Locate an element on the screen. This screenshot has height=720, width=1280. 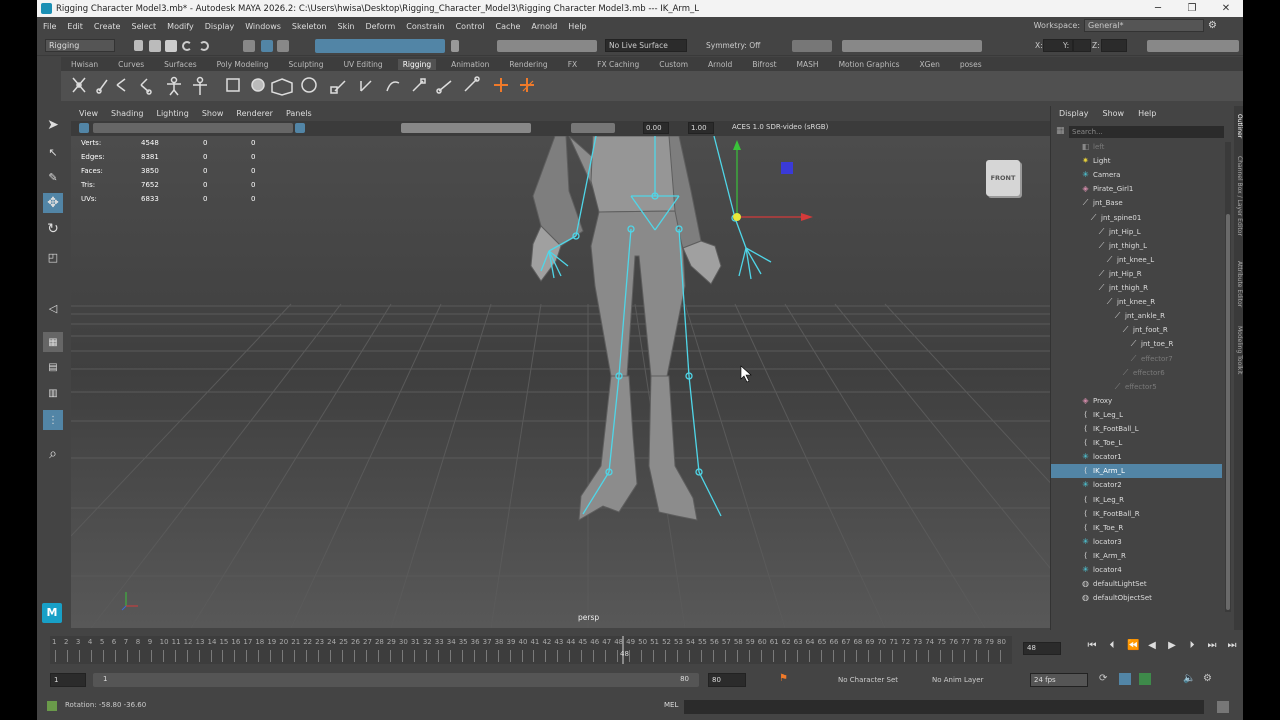
search-icon: ⌕ is located at coordinates (53, 454).